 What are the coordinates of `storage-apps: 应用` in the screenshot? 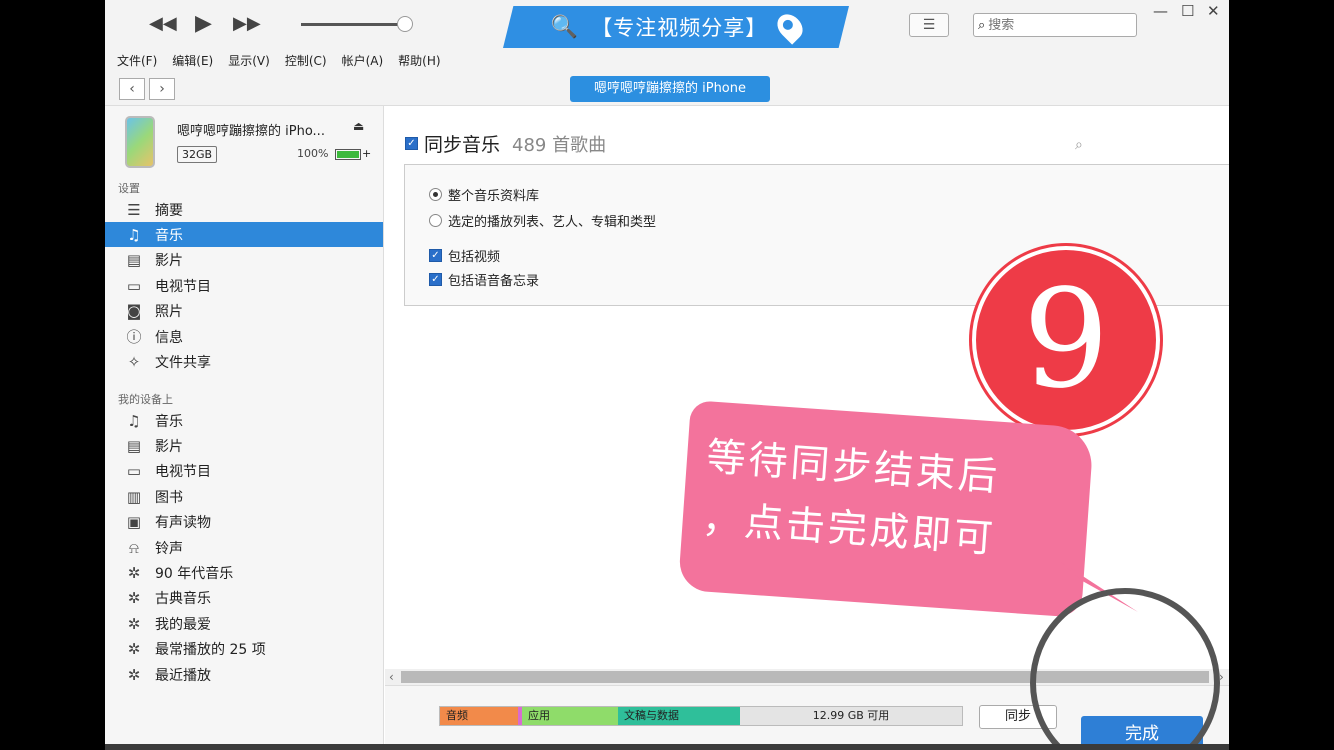 It's located at (570, 716).